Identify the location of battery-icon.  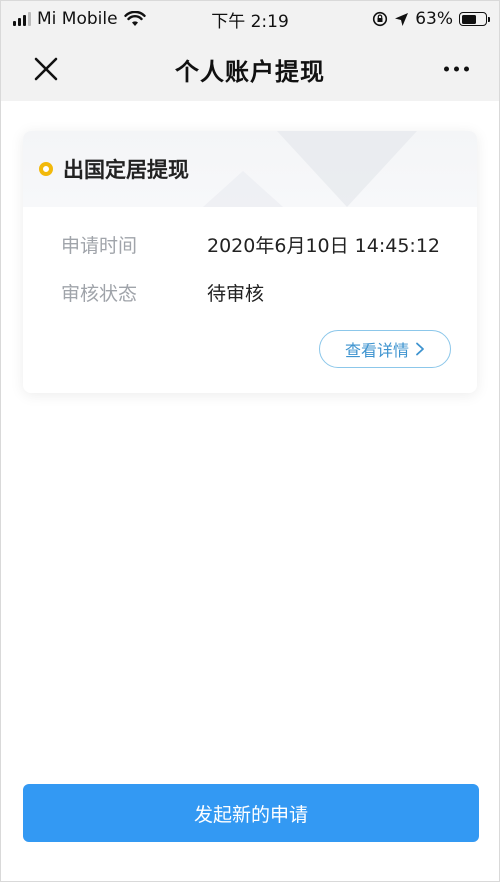
(474, 19).